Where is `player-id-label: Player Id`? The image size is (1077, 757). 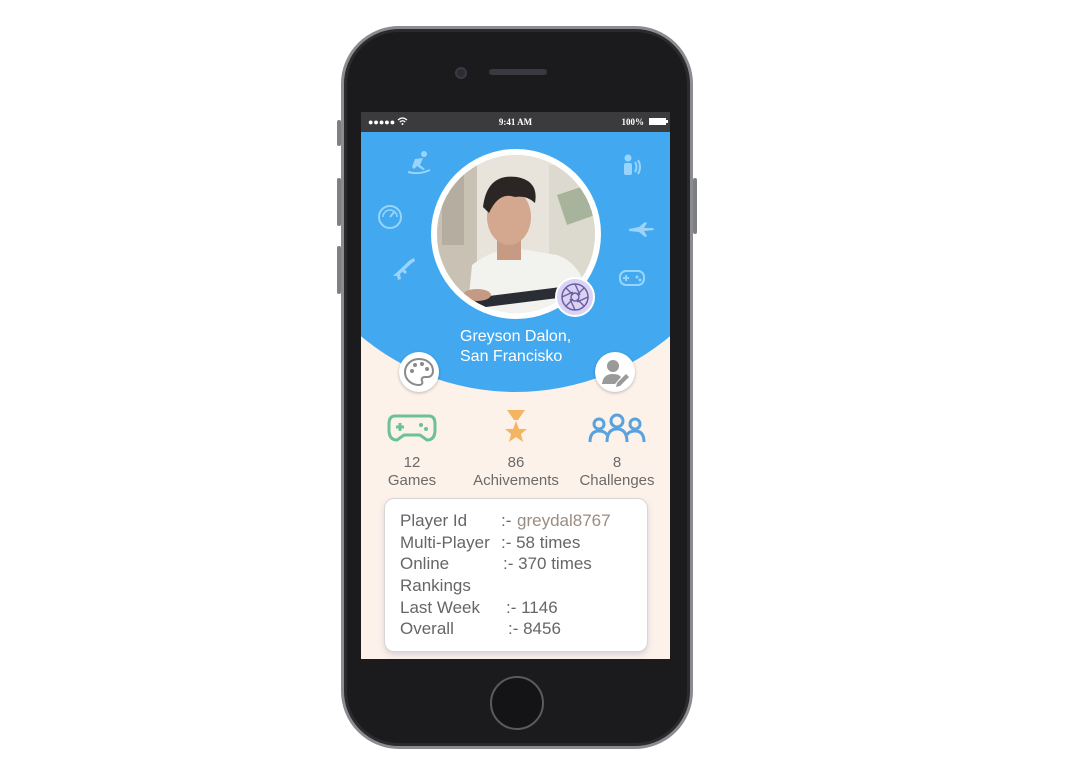 player-id-label: Player Id is located at coordinates (434, 520).